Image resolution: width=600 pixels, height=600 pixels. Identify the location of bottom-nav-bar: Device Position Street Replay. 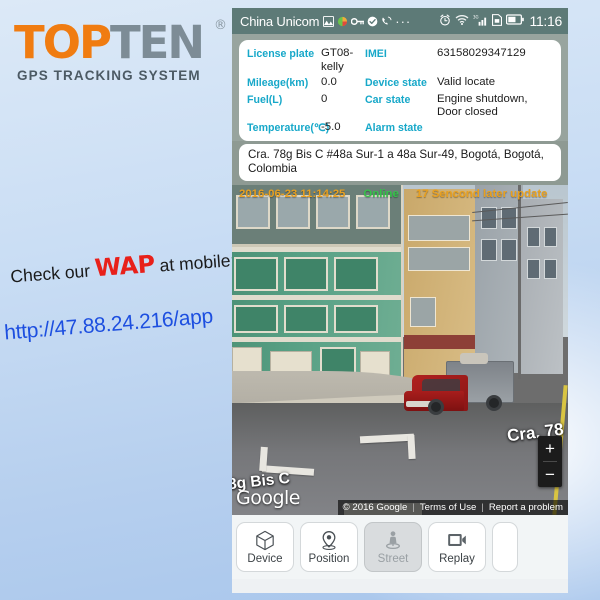
(400, 547).